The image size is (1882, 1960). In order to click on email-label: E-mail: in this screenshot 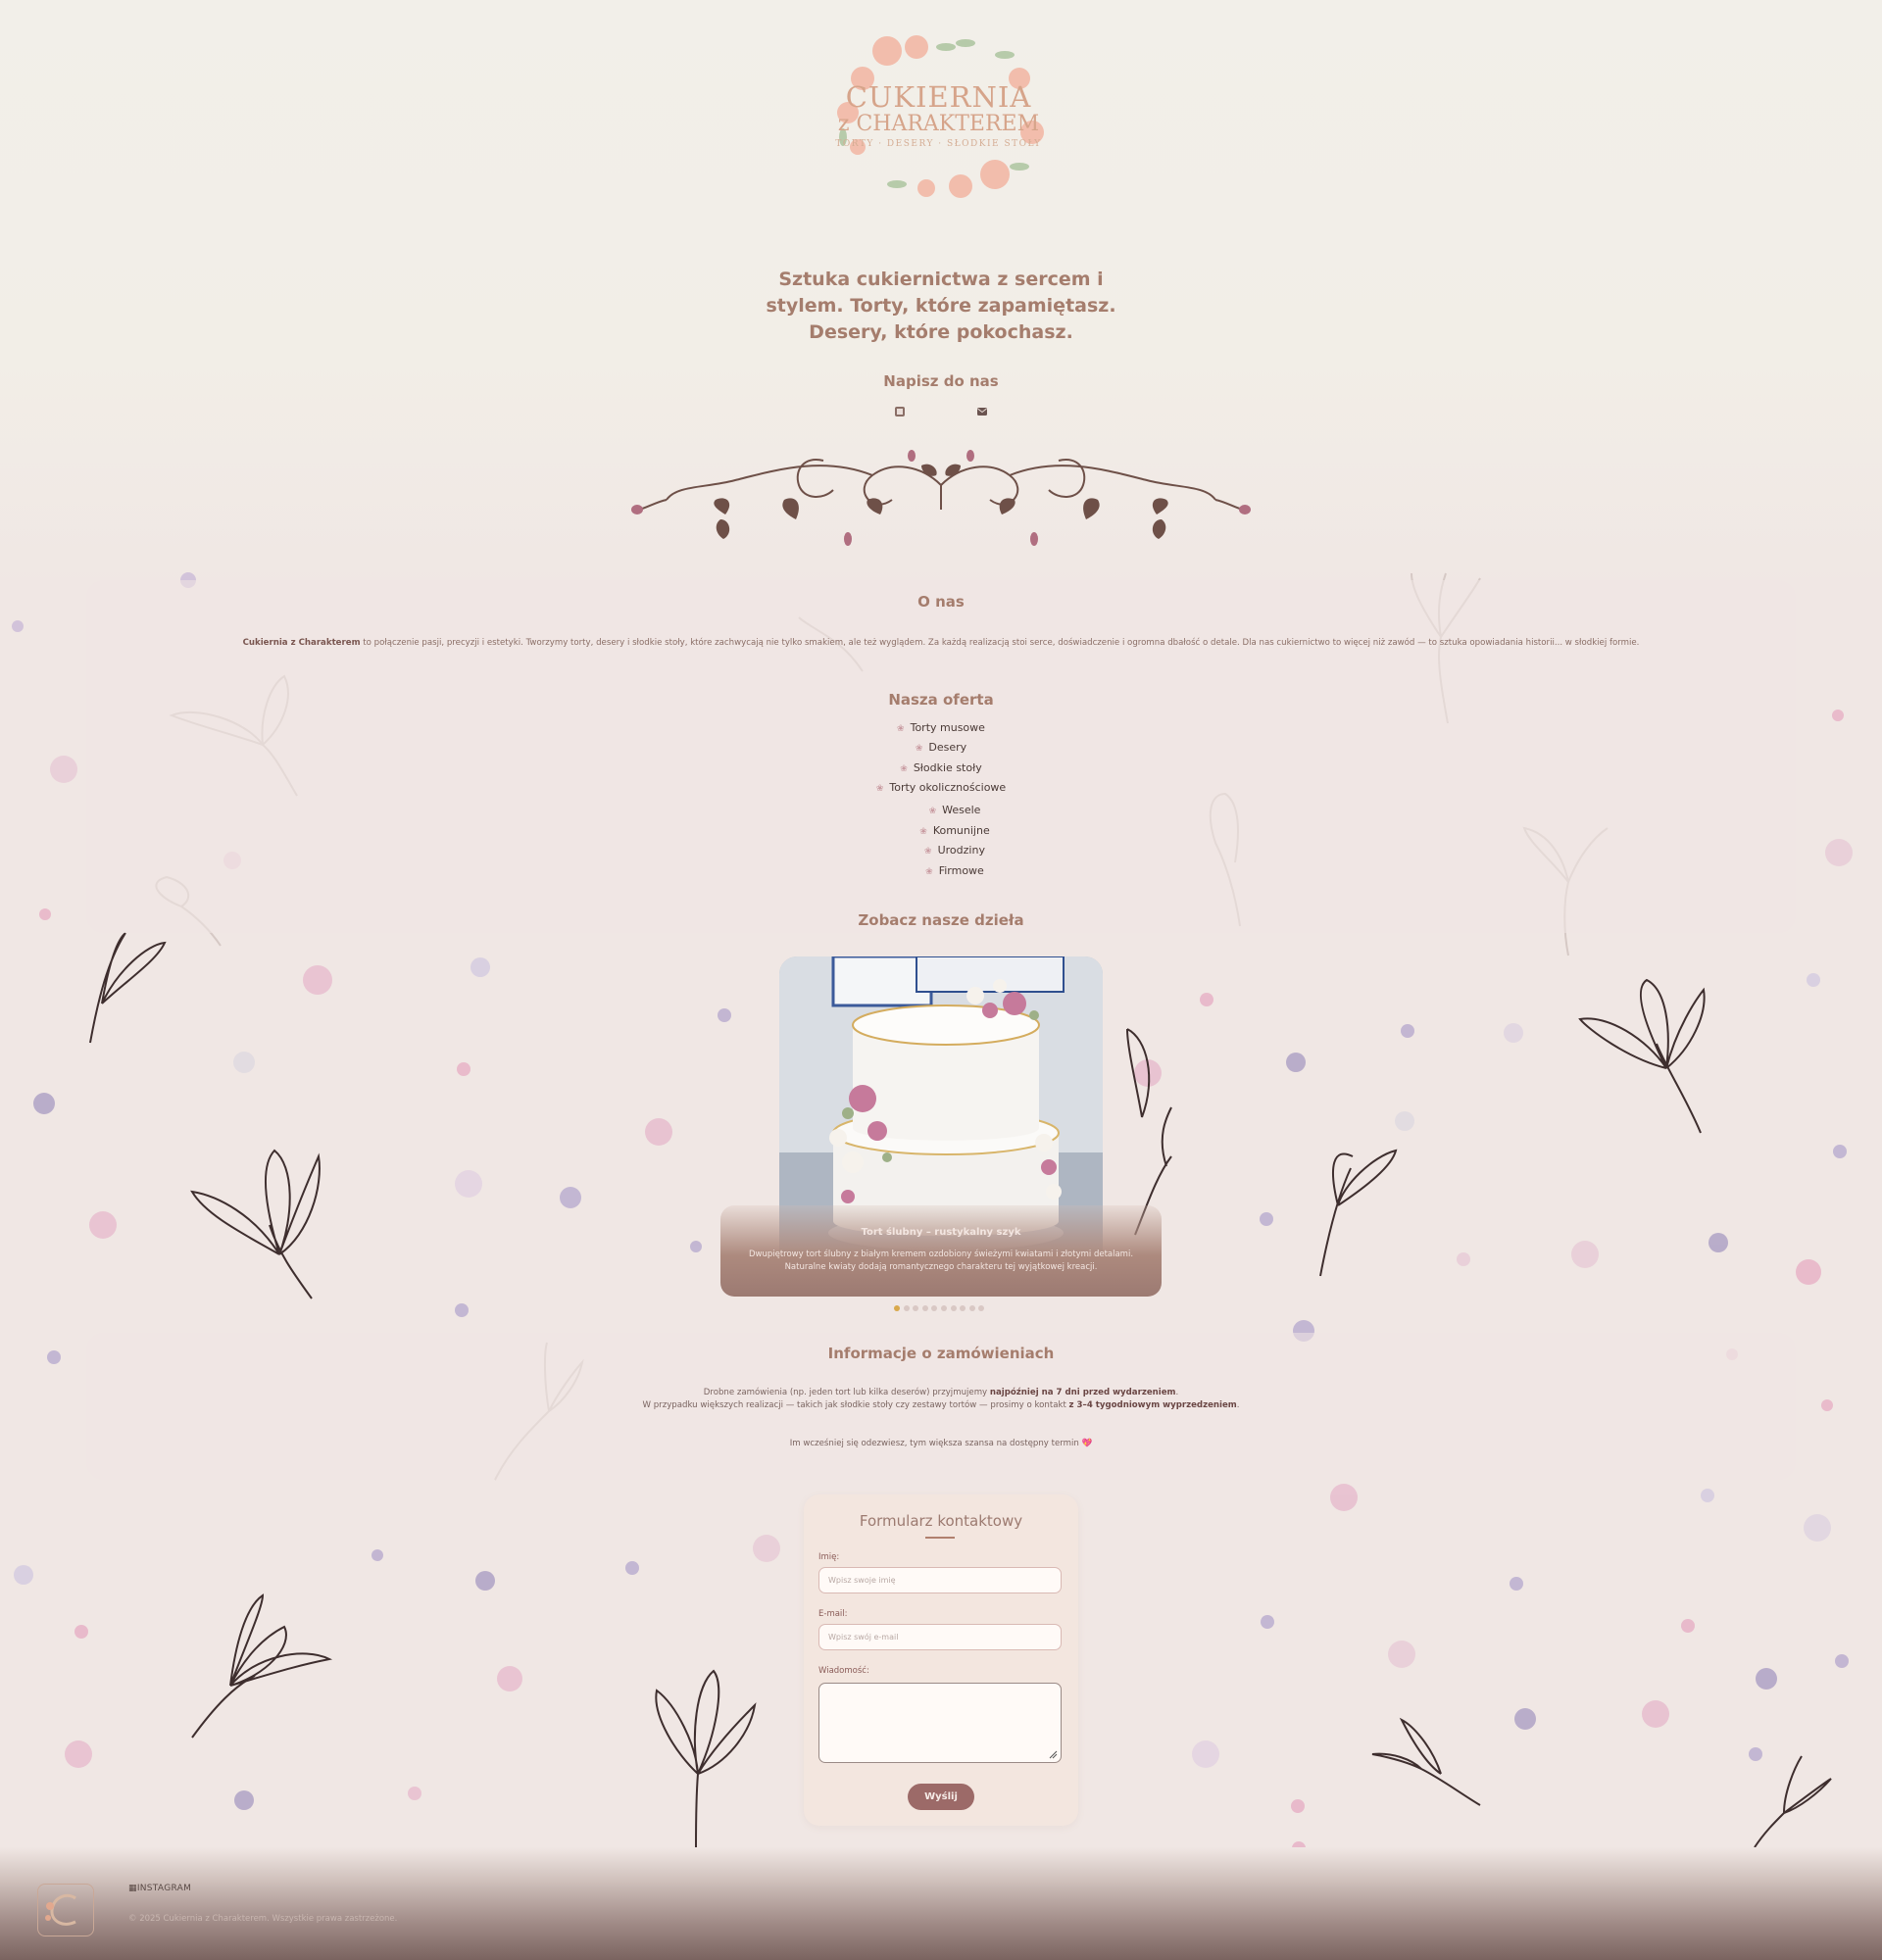, I will do `click(833, 1614)`.